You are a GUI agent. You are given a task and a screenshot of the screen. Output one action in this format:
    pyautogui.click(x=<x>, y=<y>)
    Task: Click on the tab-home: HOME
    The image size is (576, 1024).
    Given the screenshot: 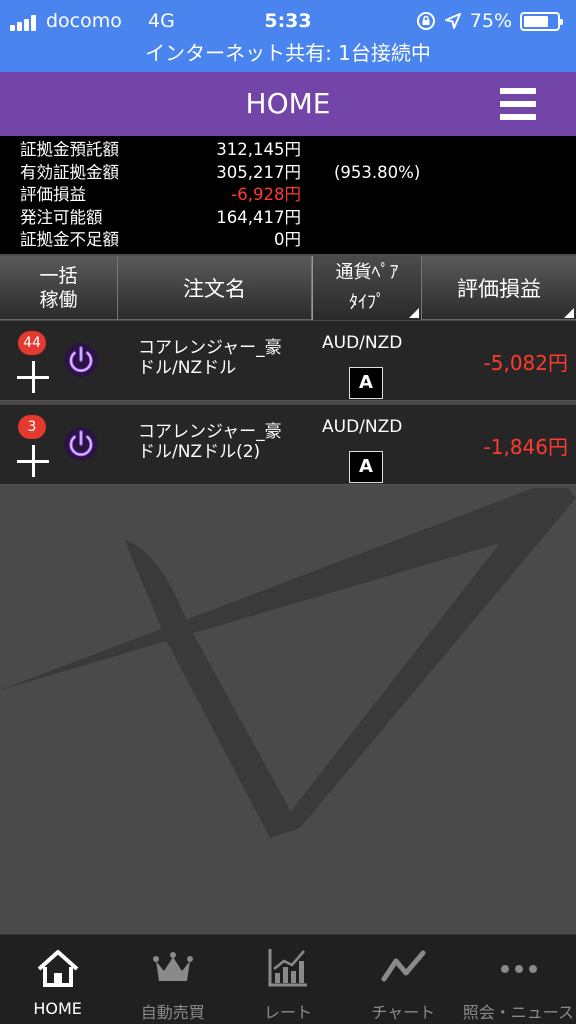 What is the action you would take?
    pyautogui.click(x=57, y=979)
    